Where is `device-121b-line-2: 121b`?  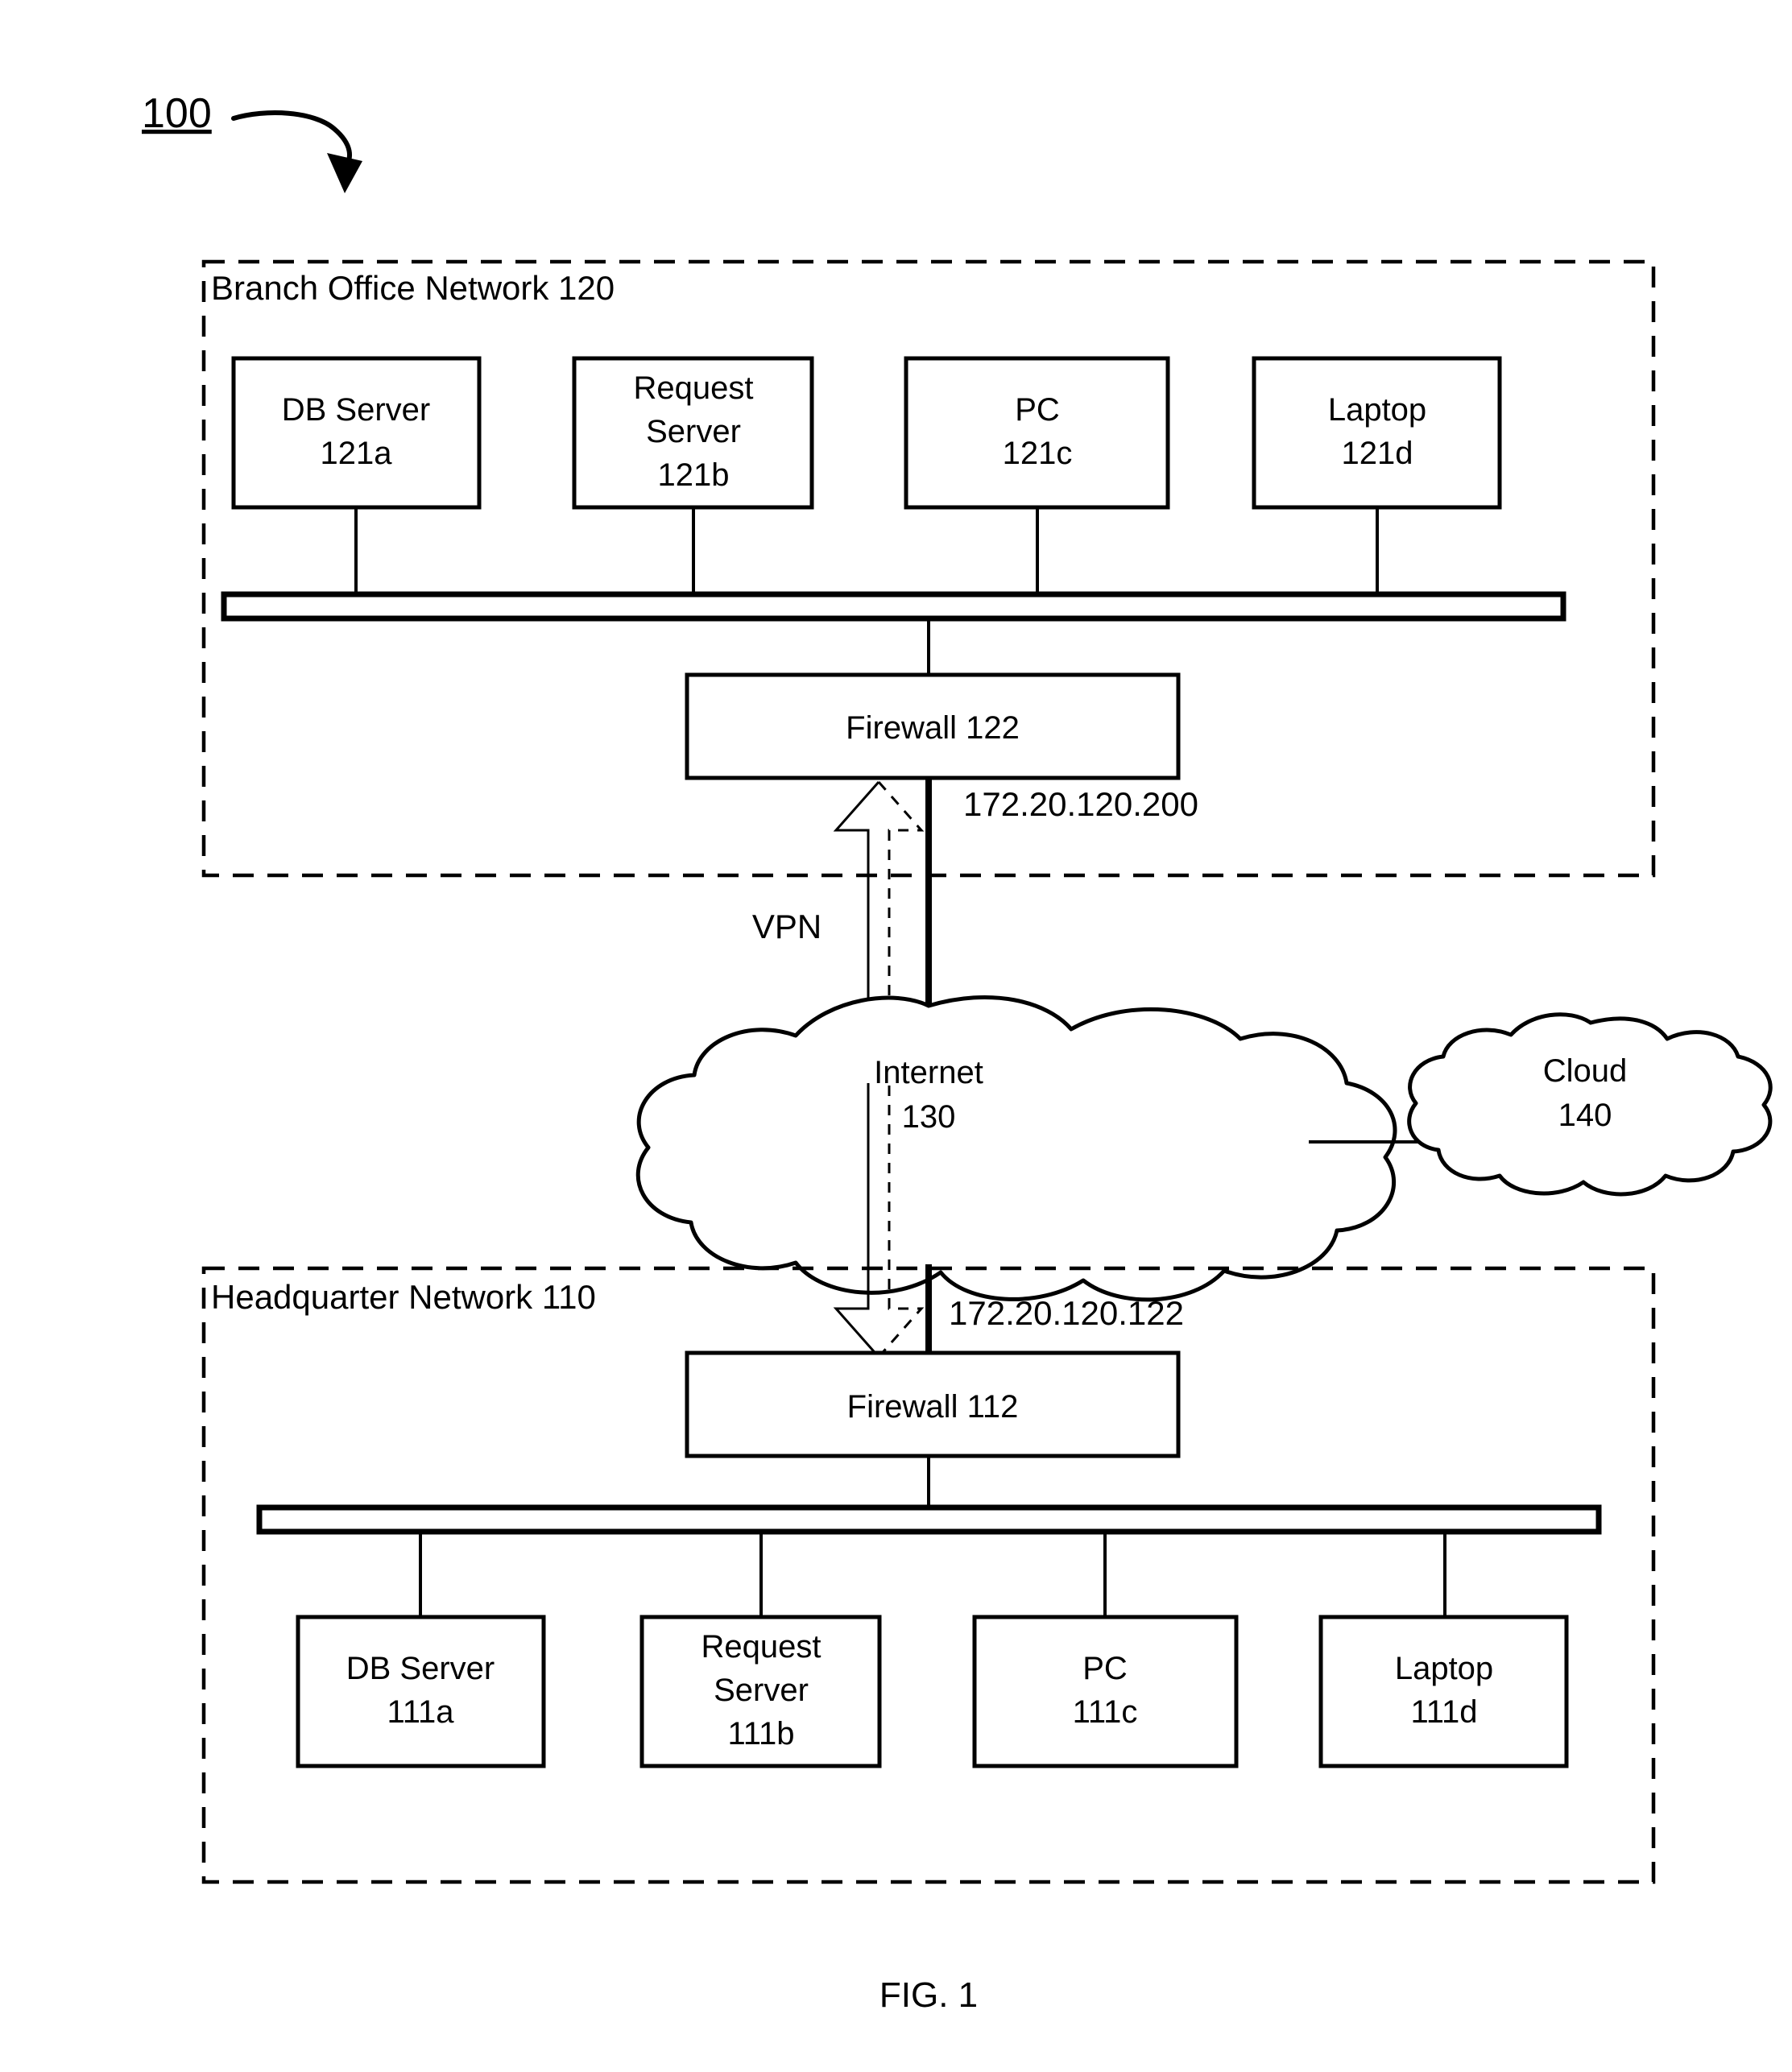
device-121b-line-2: 121b is located at coordinates (694, 475).